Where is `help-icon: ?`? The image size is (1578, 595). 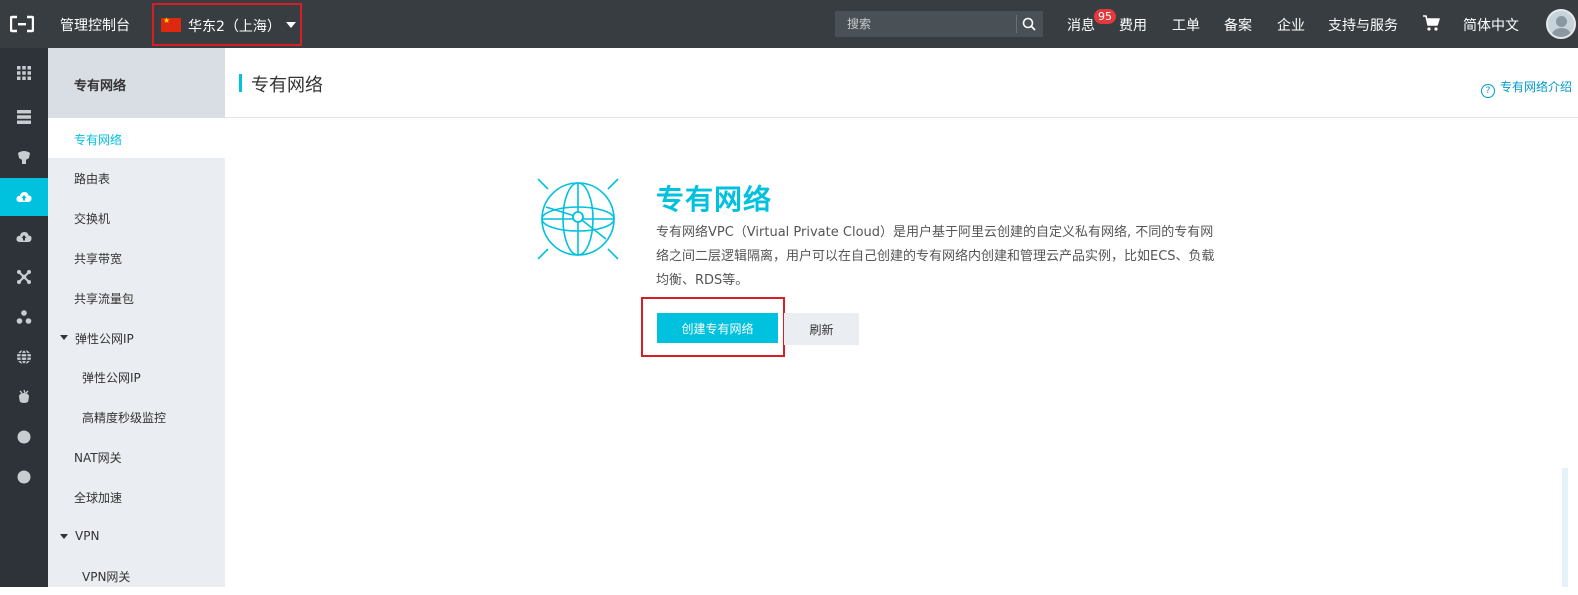 help-icon: ? is located at coordinates (1488, 91).